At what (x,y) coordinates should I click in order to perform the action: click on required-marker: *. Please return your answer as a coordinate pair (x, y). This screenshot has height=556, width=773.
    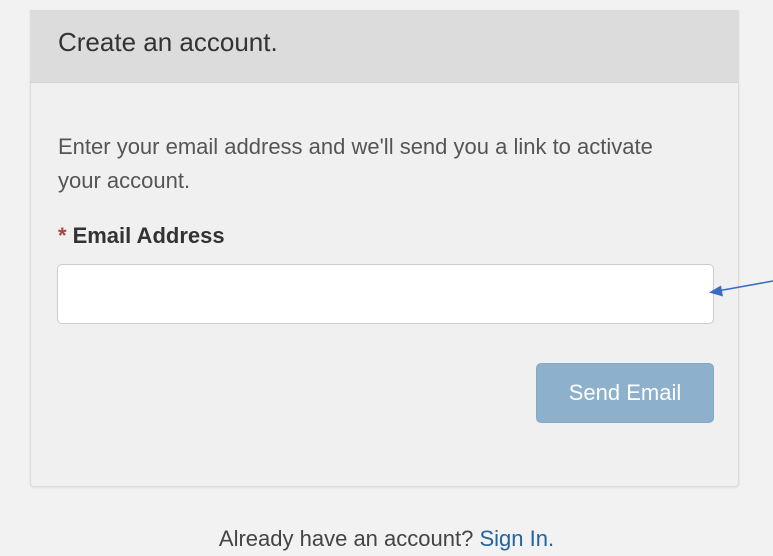
    Looking at the image, I should click on (62, 235).